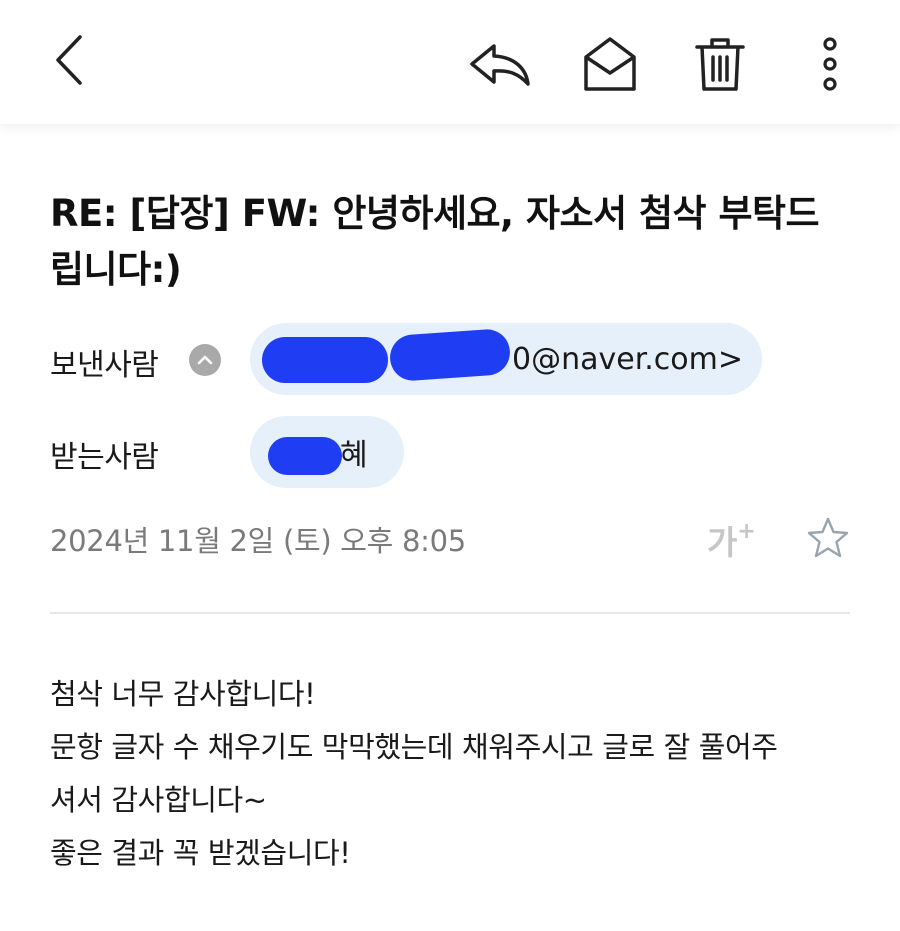  I want to click on top-toolbar, so click(450, 62).